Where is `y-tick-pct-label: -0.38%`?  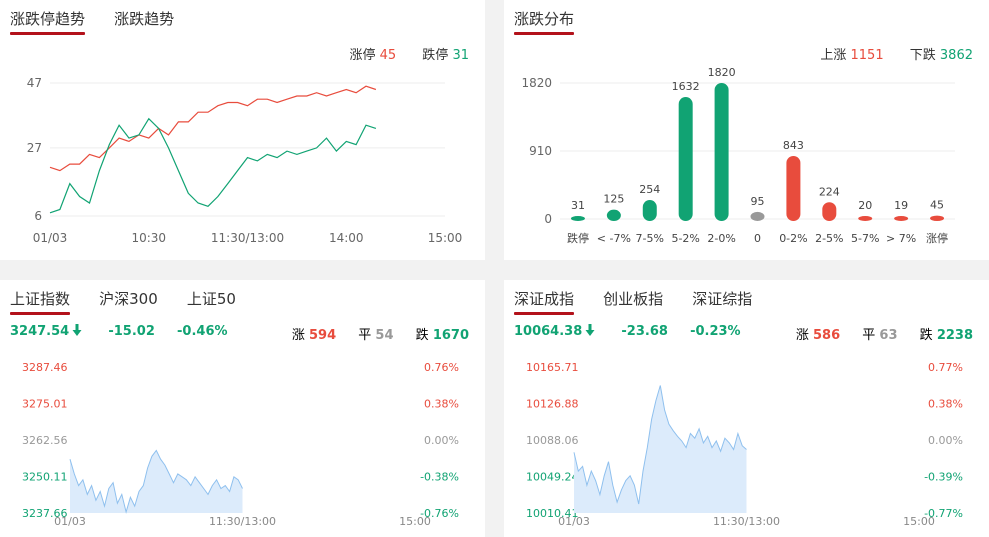 y-tick-pct-label: -0.38% is located at coordinates (439, 477).